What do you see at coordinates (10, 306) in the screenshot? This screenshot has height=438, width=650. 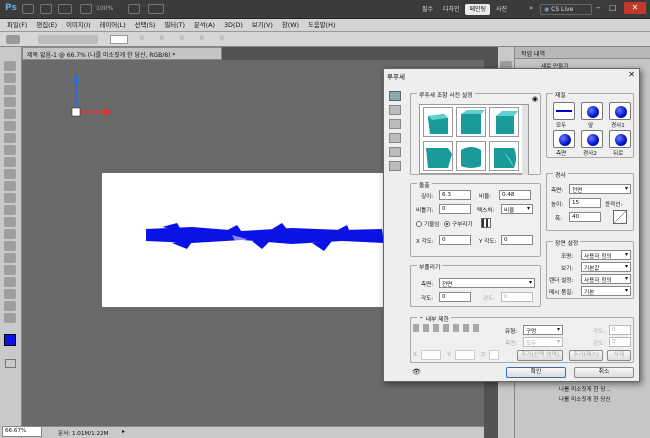 I see `hand-tool-icon` at bounding box center [10, 306].